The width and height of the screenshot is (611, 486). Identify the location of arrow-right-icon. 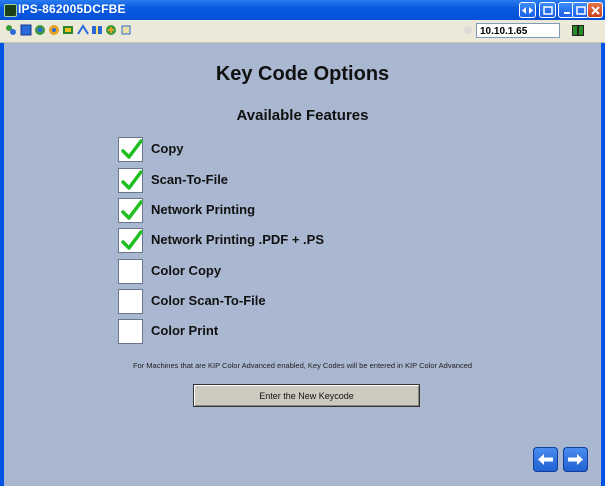
(575, 459).